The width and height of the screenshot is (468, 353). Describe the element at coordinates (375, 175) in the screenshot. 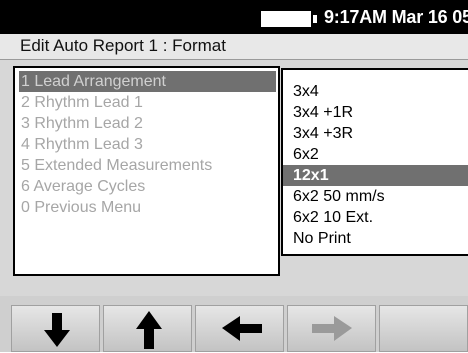

I see `option-12x1: 12x1` at that location.